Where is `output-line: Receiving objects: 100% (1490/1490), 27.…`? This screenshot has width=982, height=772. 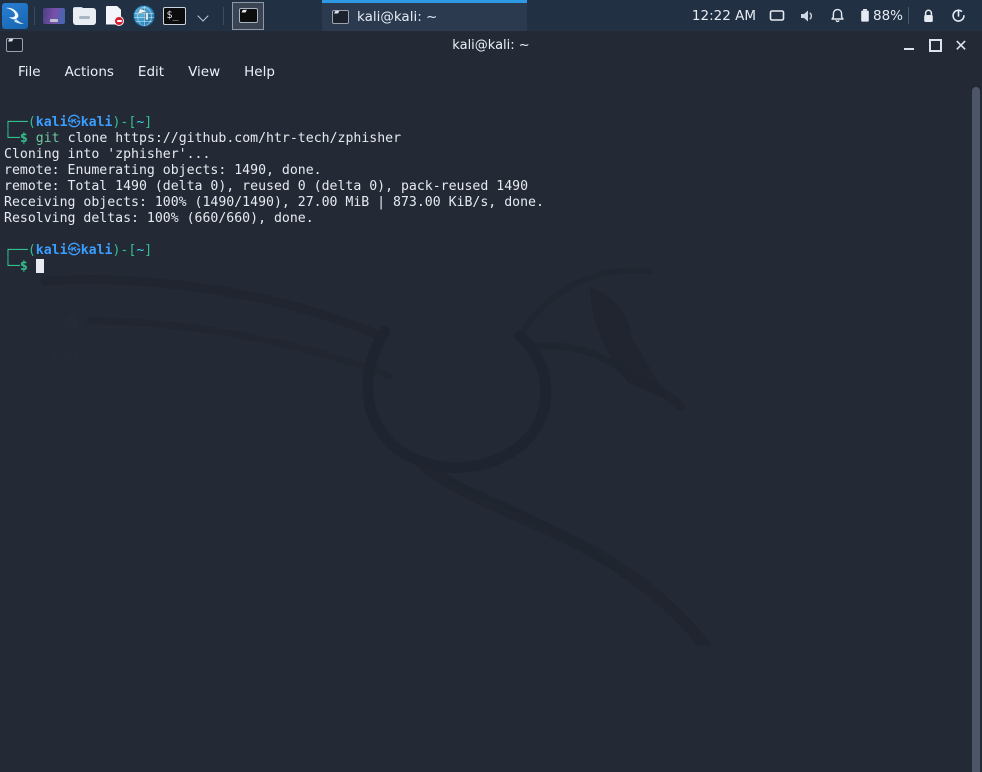 output-line: Receiving objects: 100% (1490/1490), 27.… is located at coordinates (274, 203).